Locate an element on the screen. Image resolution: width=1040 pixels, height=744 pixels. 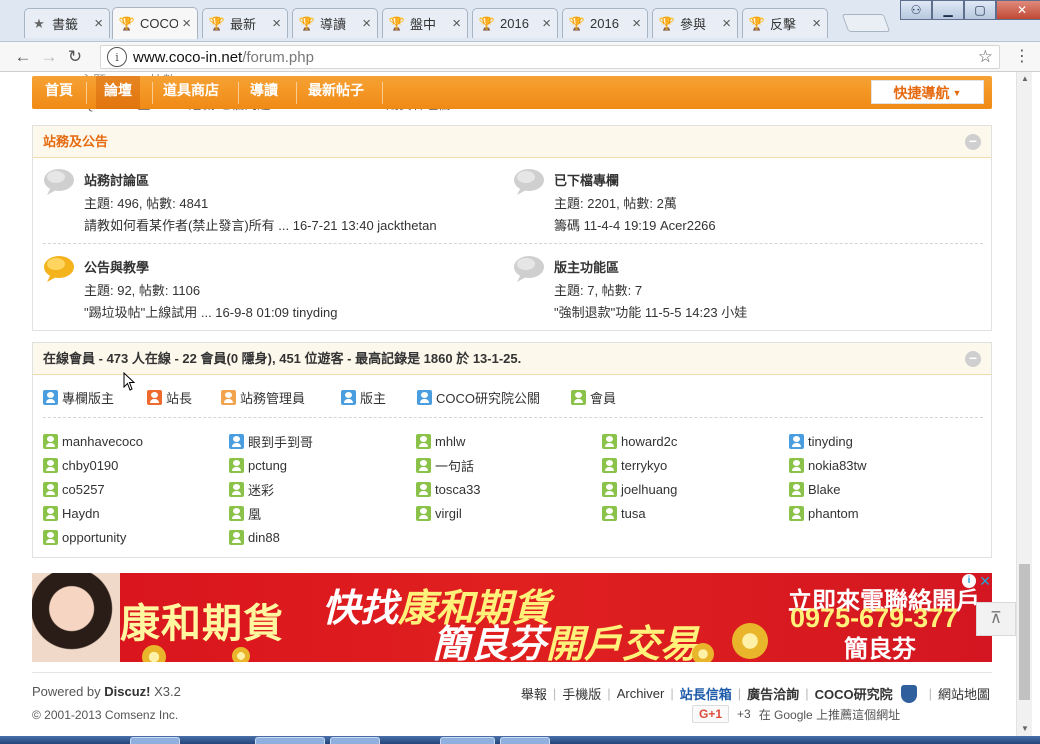
online-user: nokia83tw is located at coordinates (828, 465).